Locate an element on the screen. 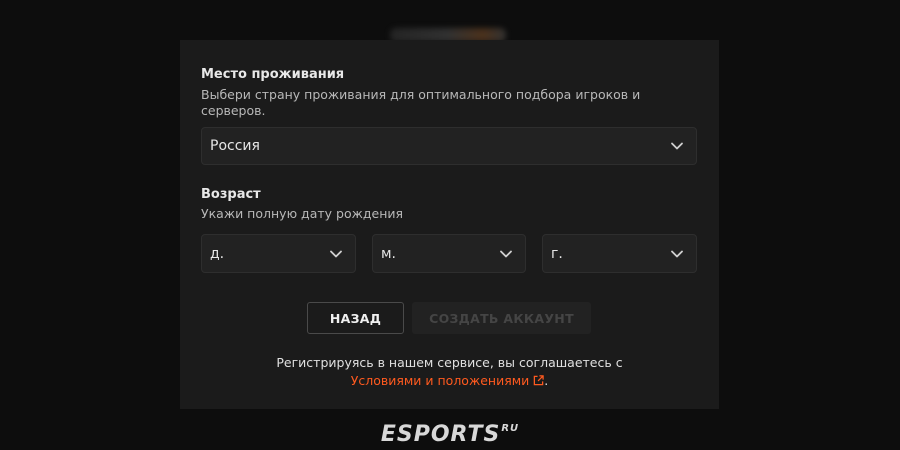 This screenshot has width=900, height=450. footer-logo-text: ESPORTS is located at coordinates (440, 434).